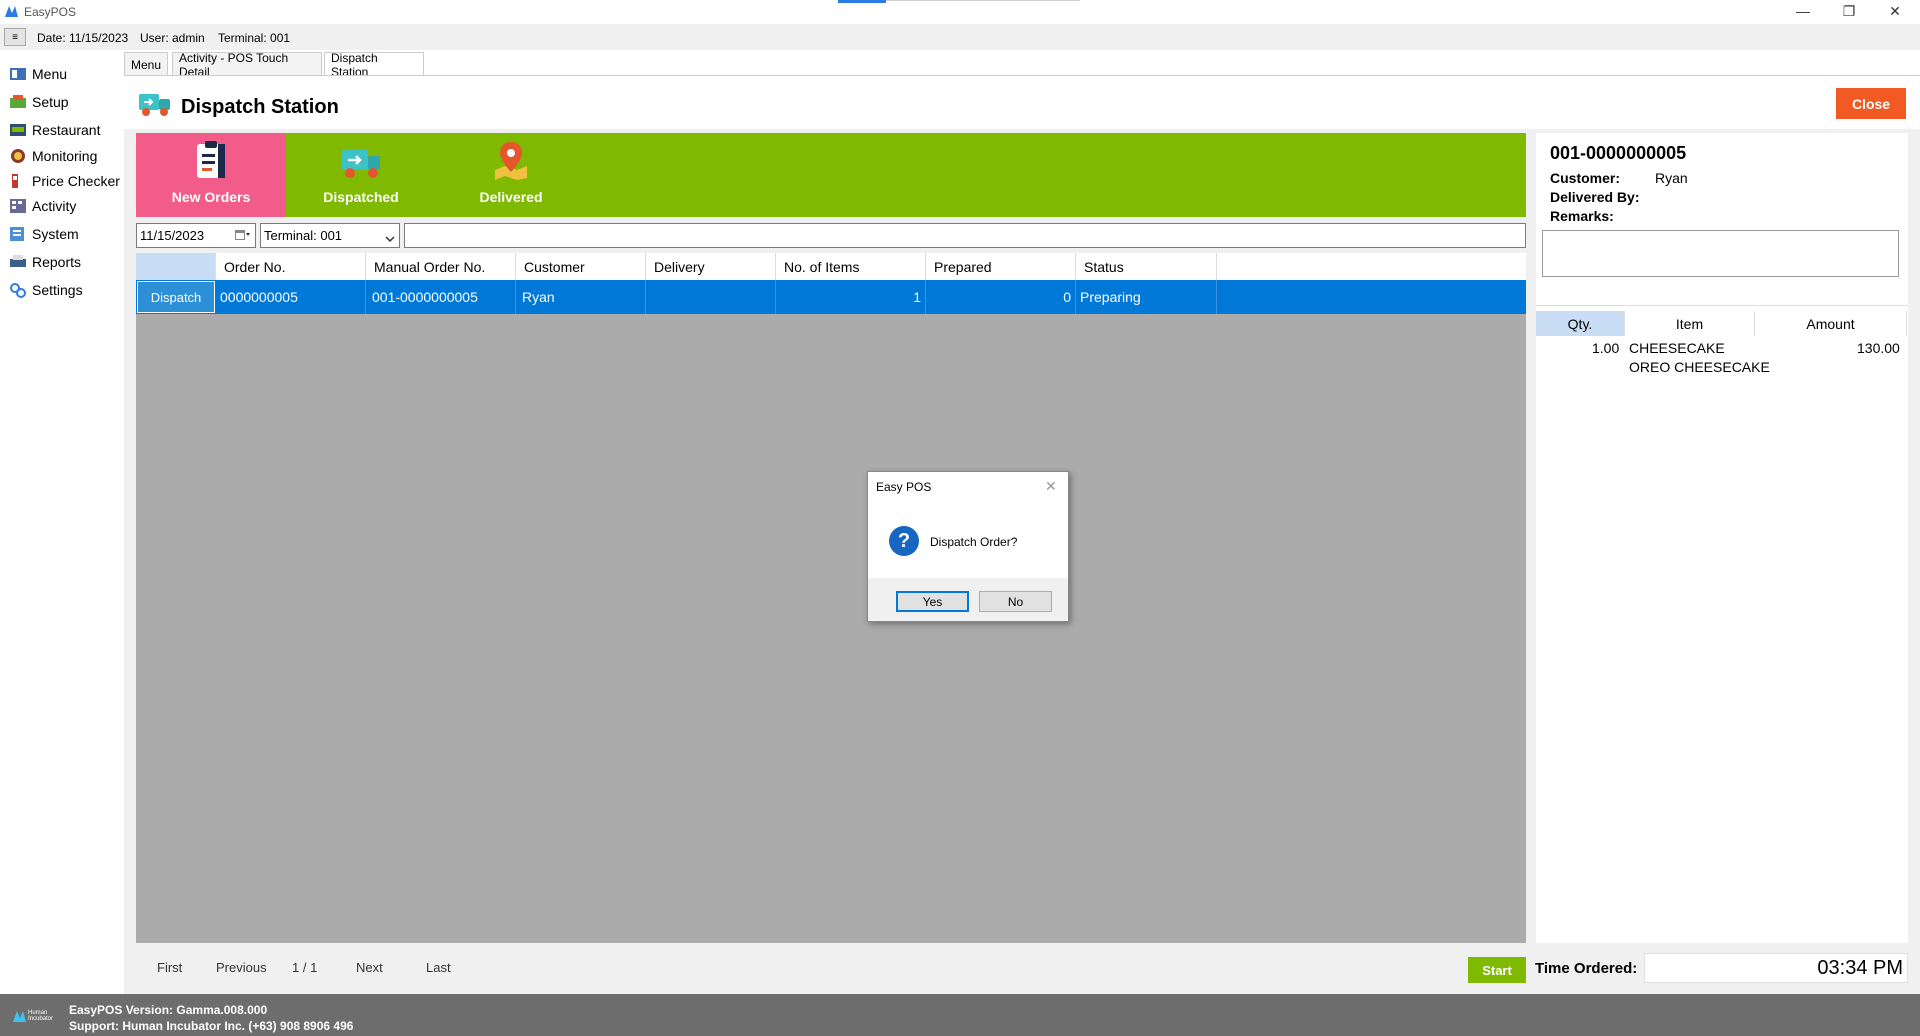 This screenshot has width=1920, height=1036. What do you see at coordinates (711, 266) in the screenshot?
I see `column-header-delivery: Delivery` at bounding box center [711, 266].